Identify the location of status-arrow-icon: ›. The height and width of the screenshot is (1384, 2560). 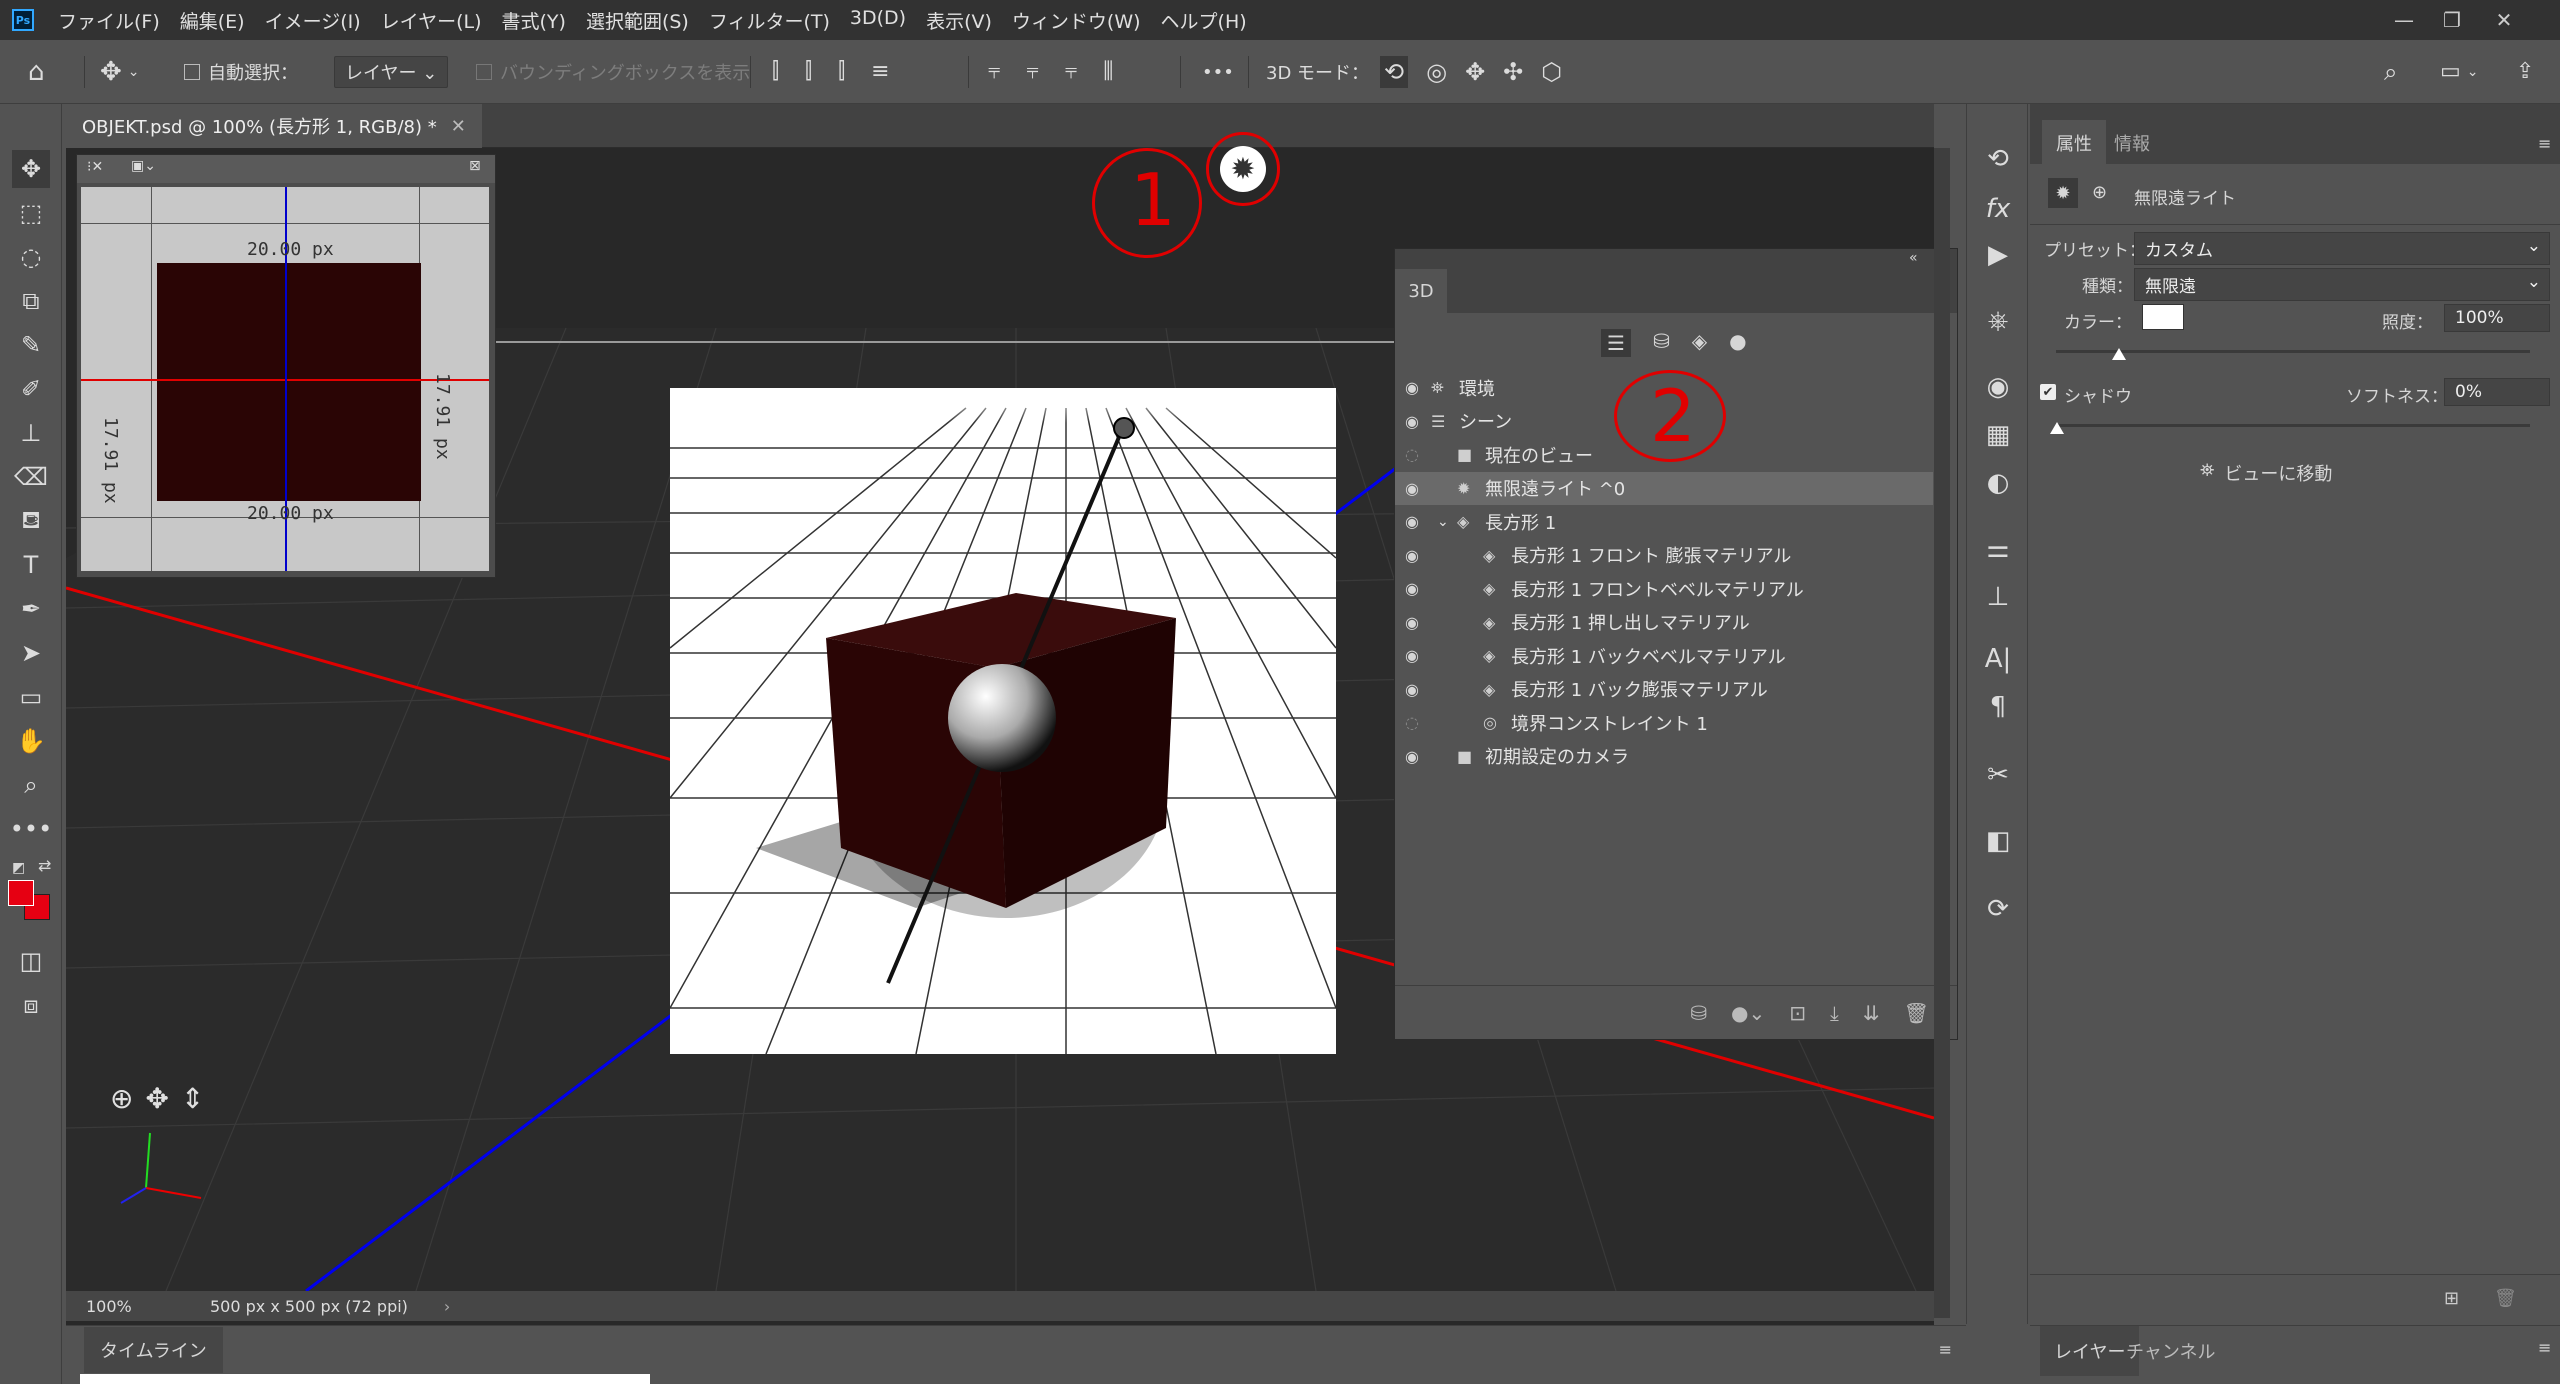
(447, 1306).